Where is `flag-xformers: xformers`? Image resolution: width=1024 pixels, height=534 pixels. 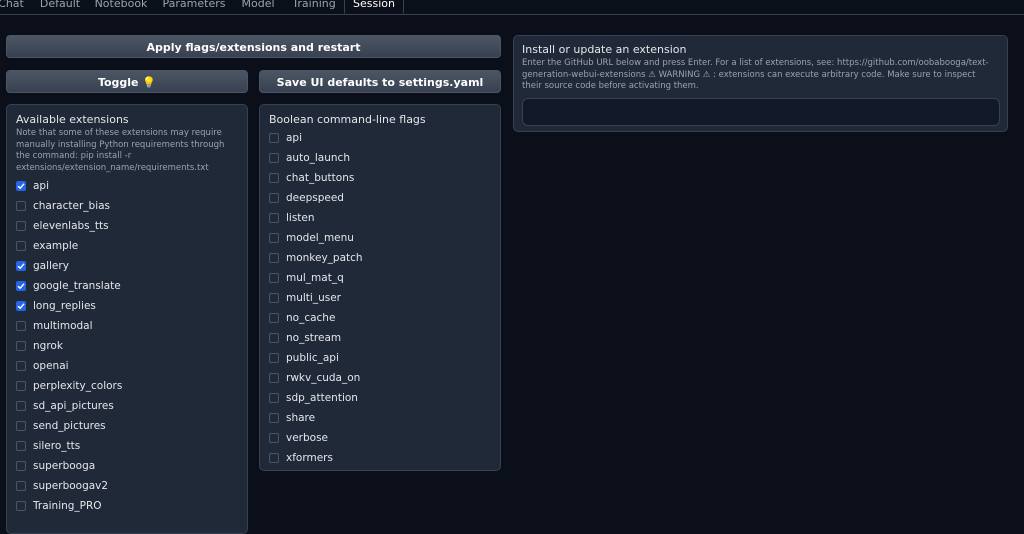
flag-xformers: xformers is located at coordinates (301, 458).